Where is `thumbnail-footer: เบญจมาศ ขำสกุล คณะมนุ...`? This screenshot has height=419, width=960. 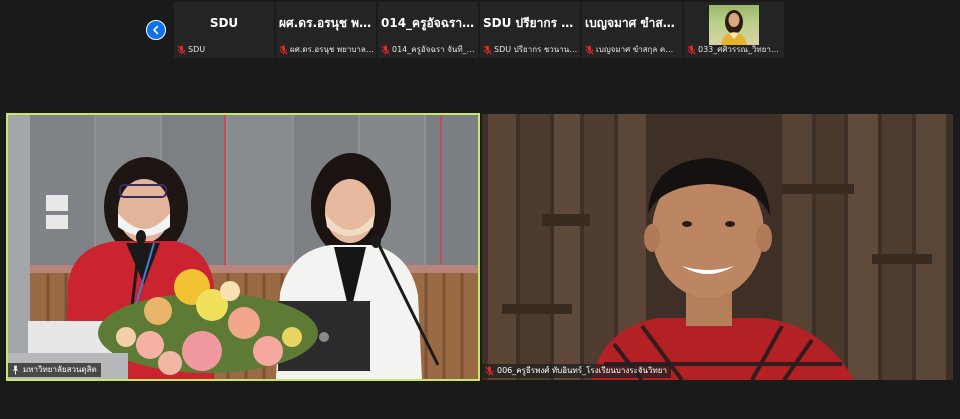
thumbnail-footer: เบญจมาศ ขำสกุล คณะมนุ... is located at coordinates (632, 50).